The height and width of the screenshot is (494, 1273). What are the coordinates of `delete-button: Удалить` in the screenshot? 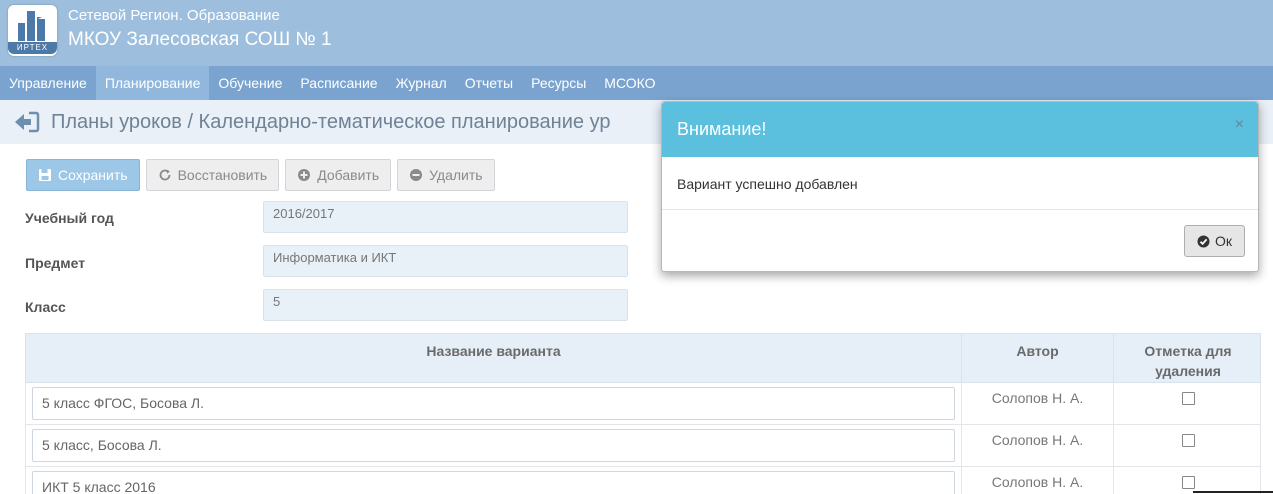 It's located at (446, 175).